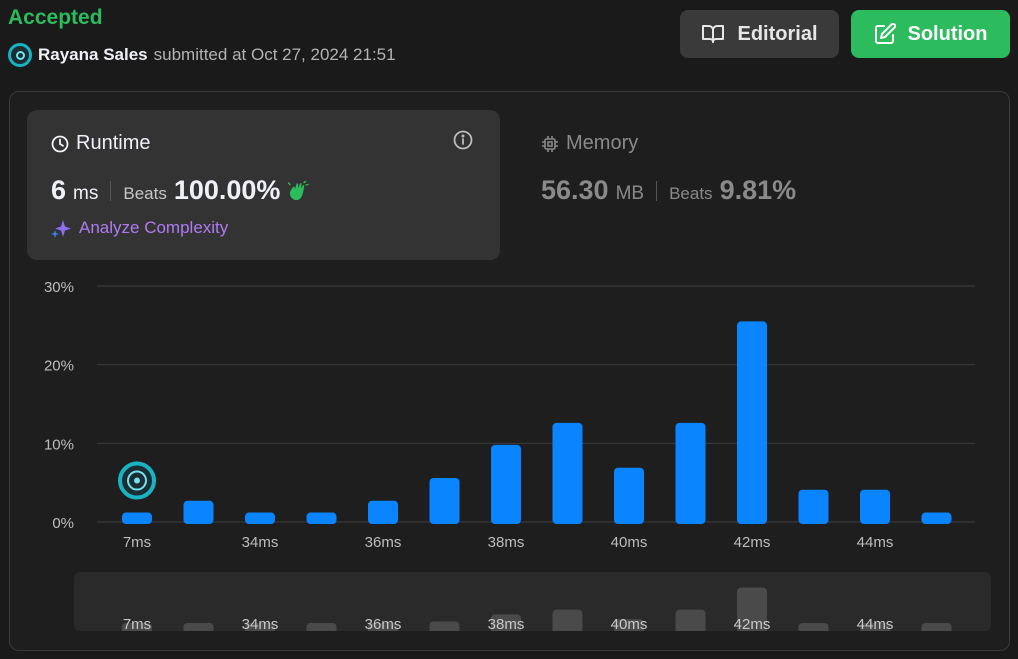 The image size is (1018, 659). I want to click on x-tick-label: 34ms, so click(260, 542).